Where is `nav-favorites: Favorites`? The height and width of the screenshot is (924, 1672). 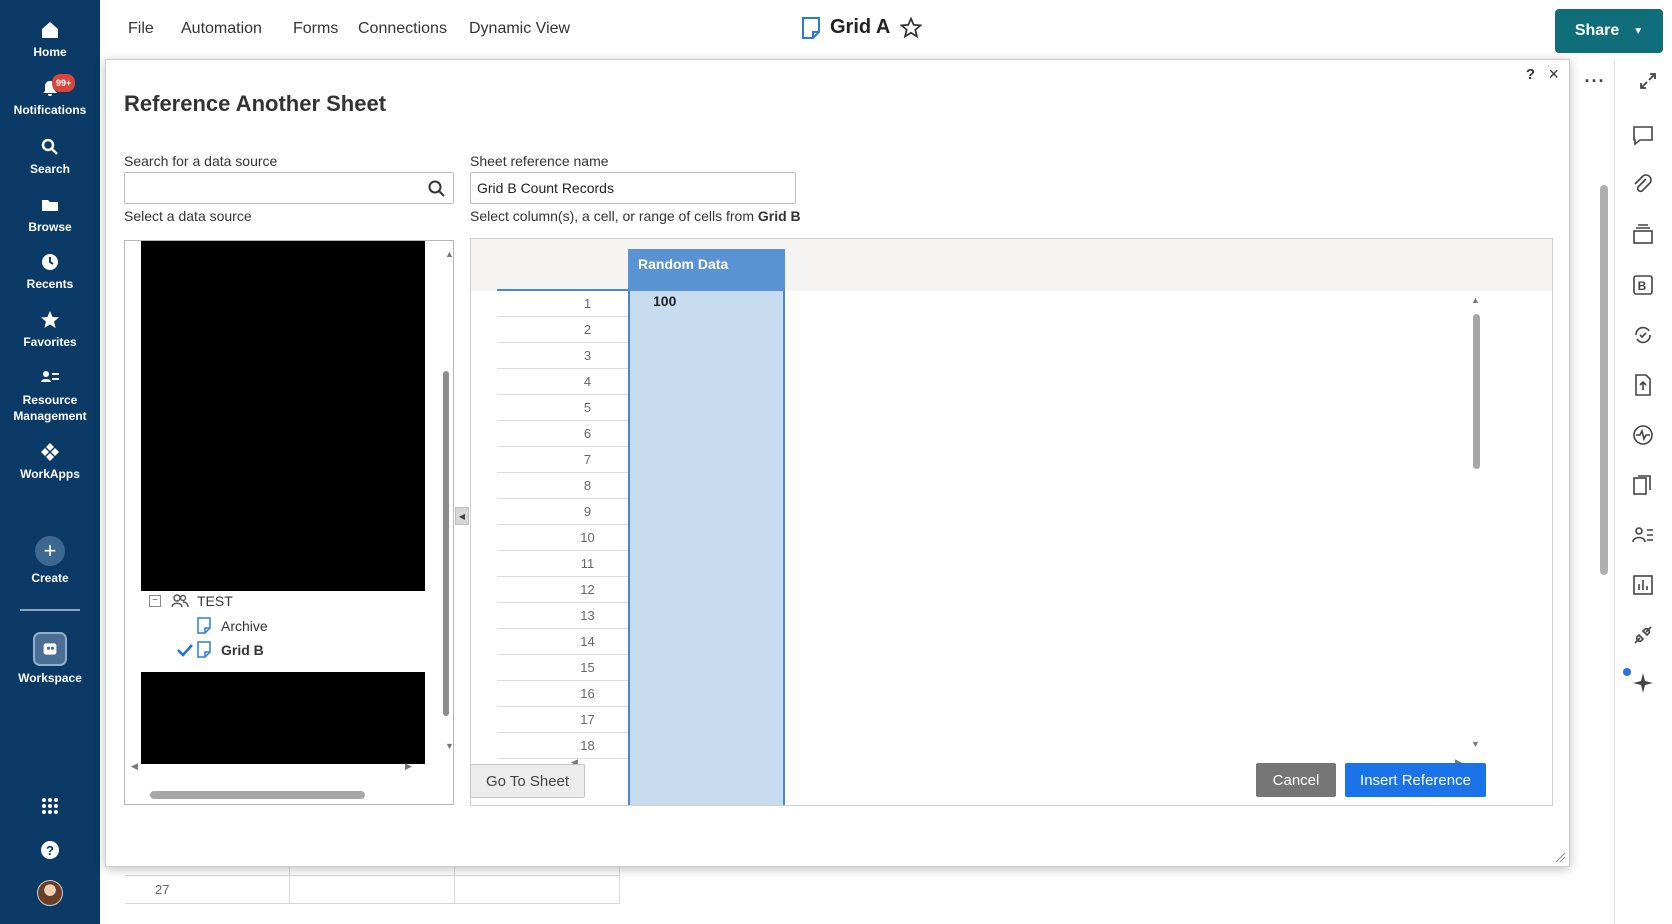 nav-favorites: Favorites is located at coordinates (50, 330).